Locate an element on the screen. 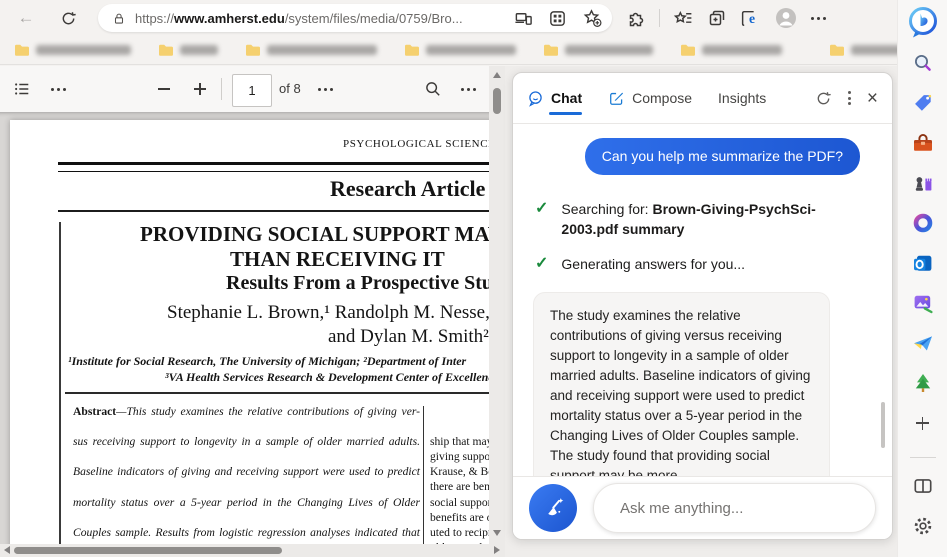 This screenshot has width=947, height=557. close-panel-button: × is located at coordinates (872, 98).